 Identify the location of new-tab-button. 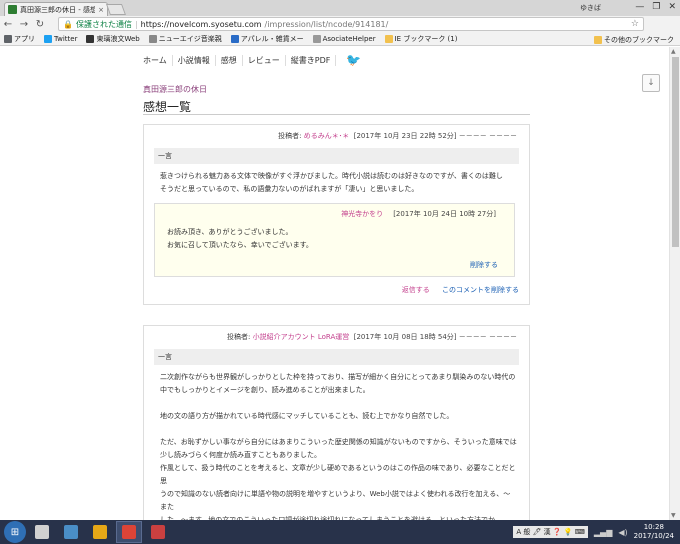
(116, 9).